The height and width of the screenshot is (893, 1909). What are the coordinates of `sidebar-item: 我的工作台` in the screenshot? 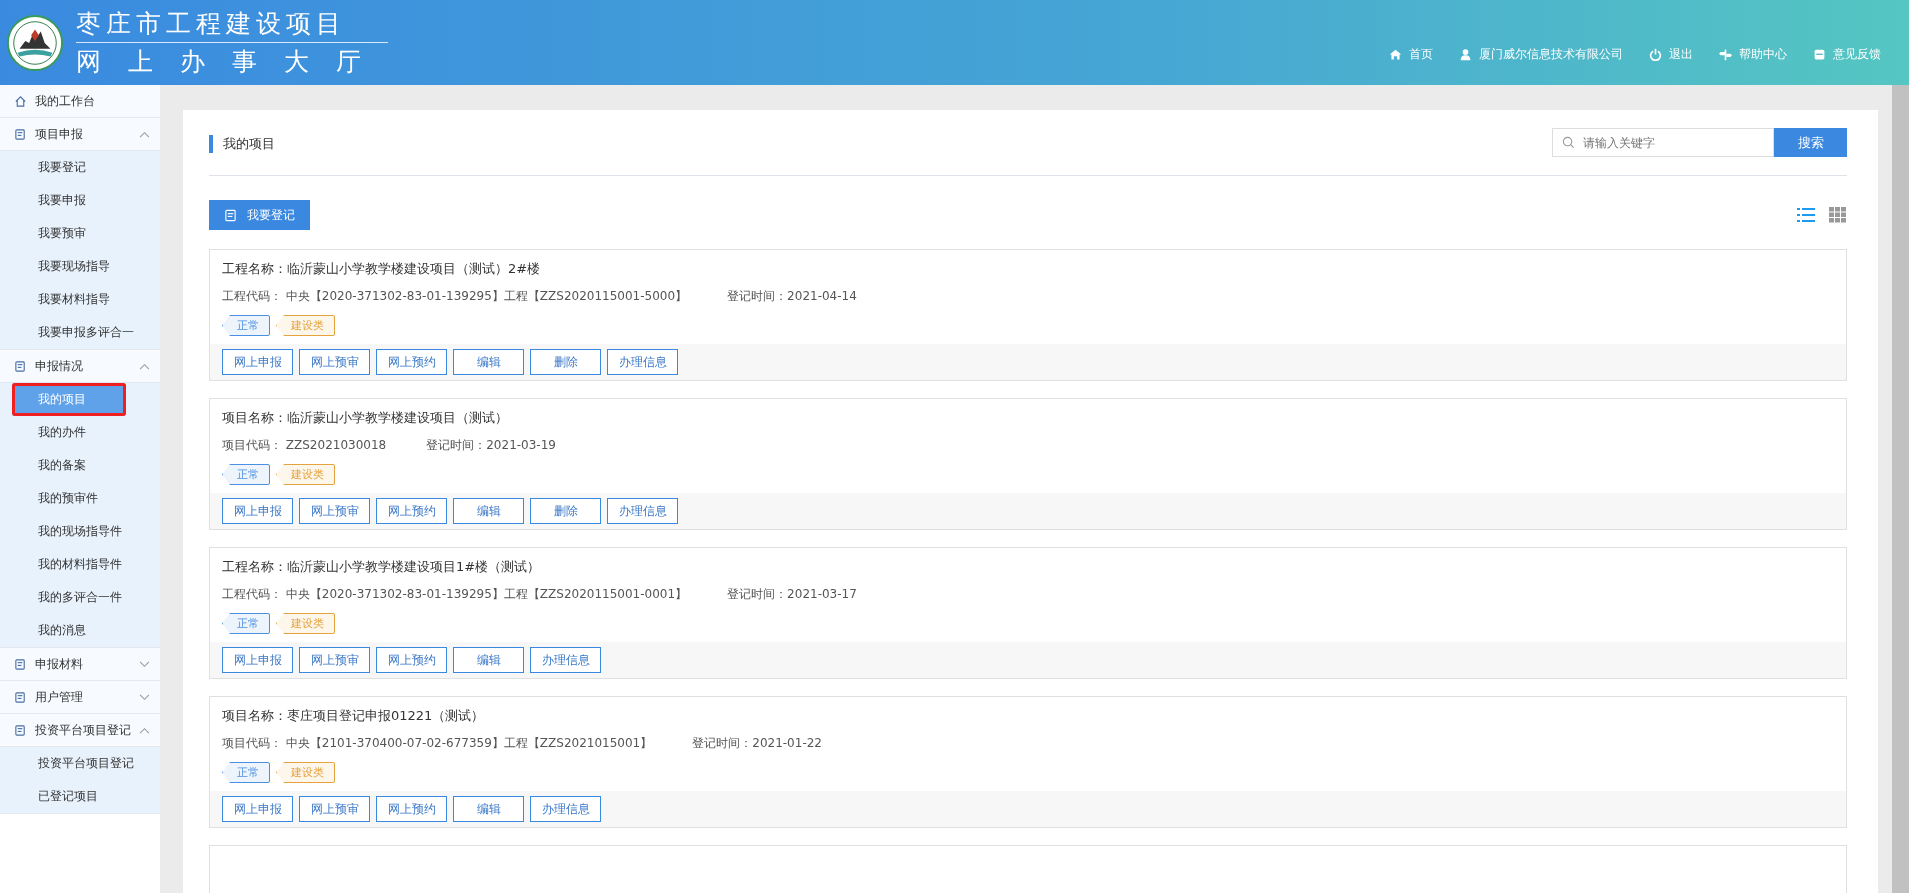 It's located at (80, 101).